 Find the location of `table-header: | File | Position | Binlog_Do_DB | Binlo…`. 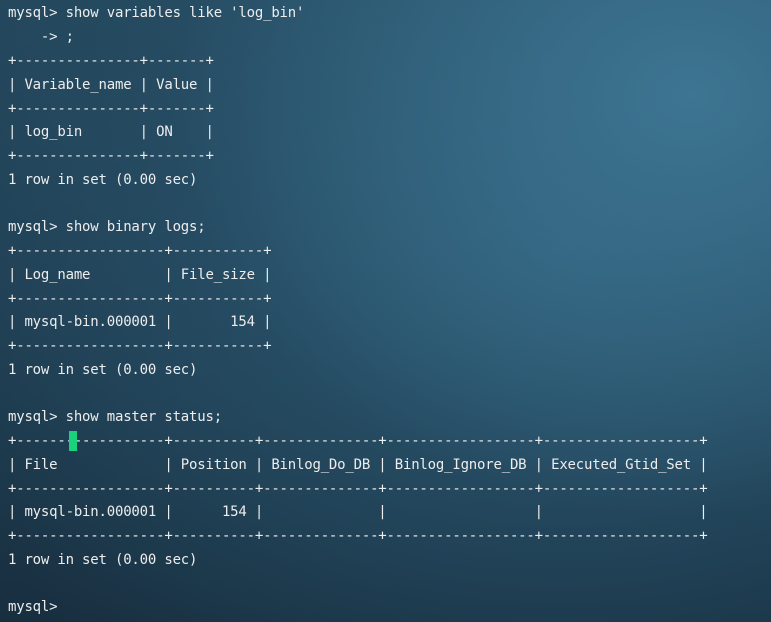

table-header: | File | Position | Binlog_Do_DB | Binlo… is located at coordinates (358, 465).